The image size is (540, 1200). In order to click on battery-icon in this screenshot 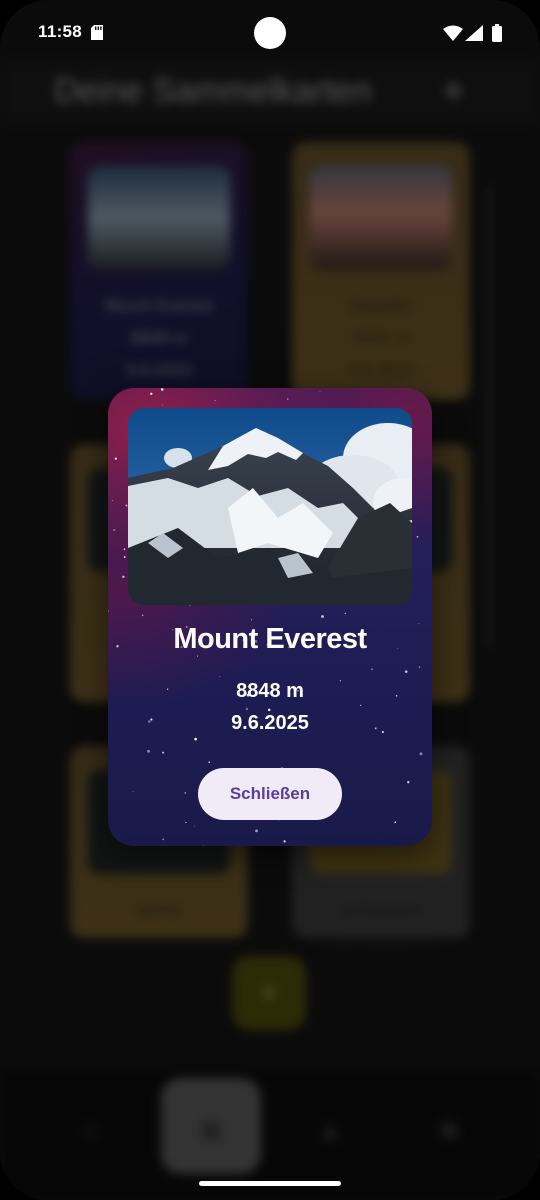, I will do `click(497, 35)`.